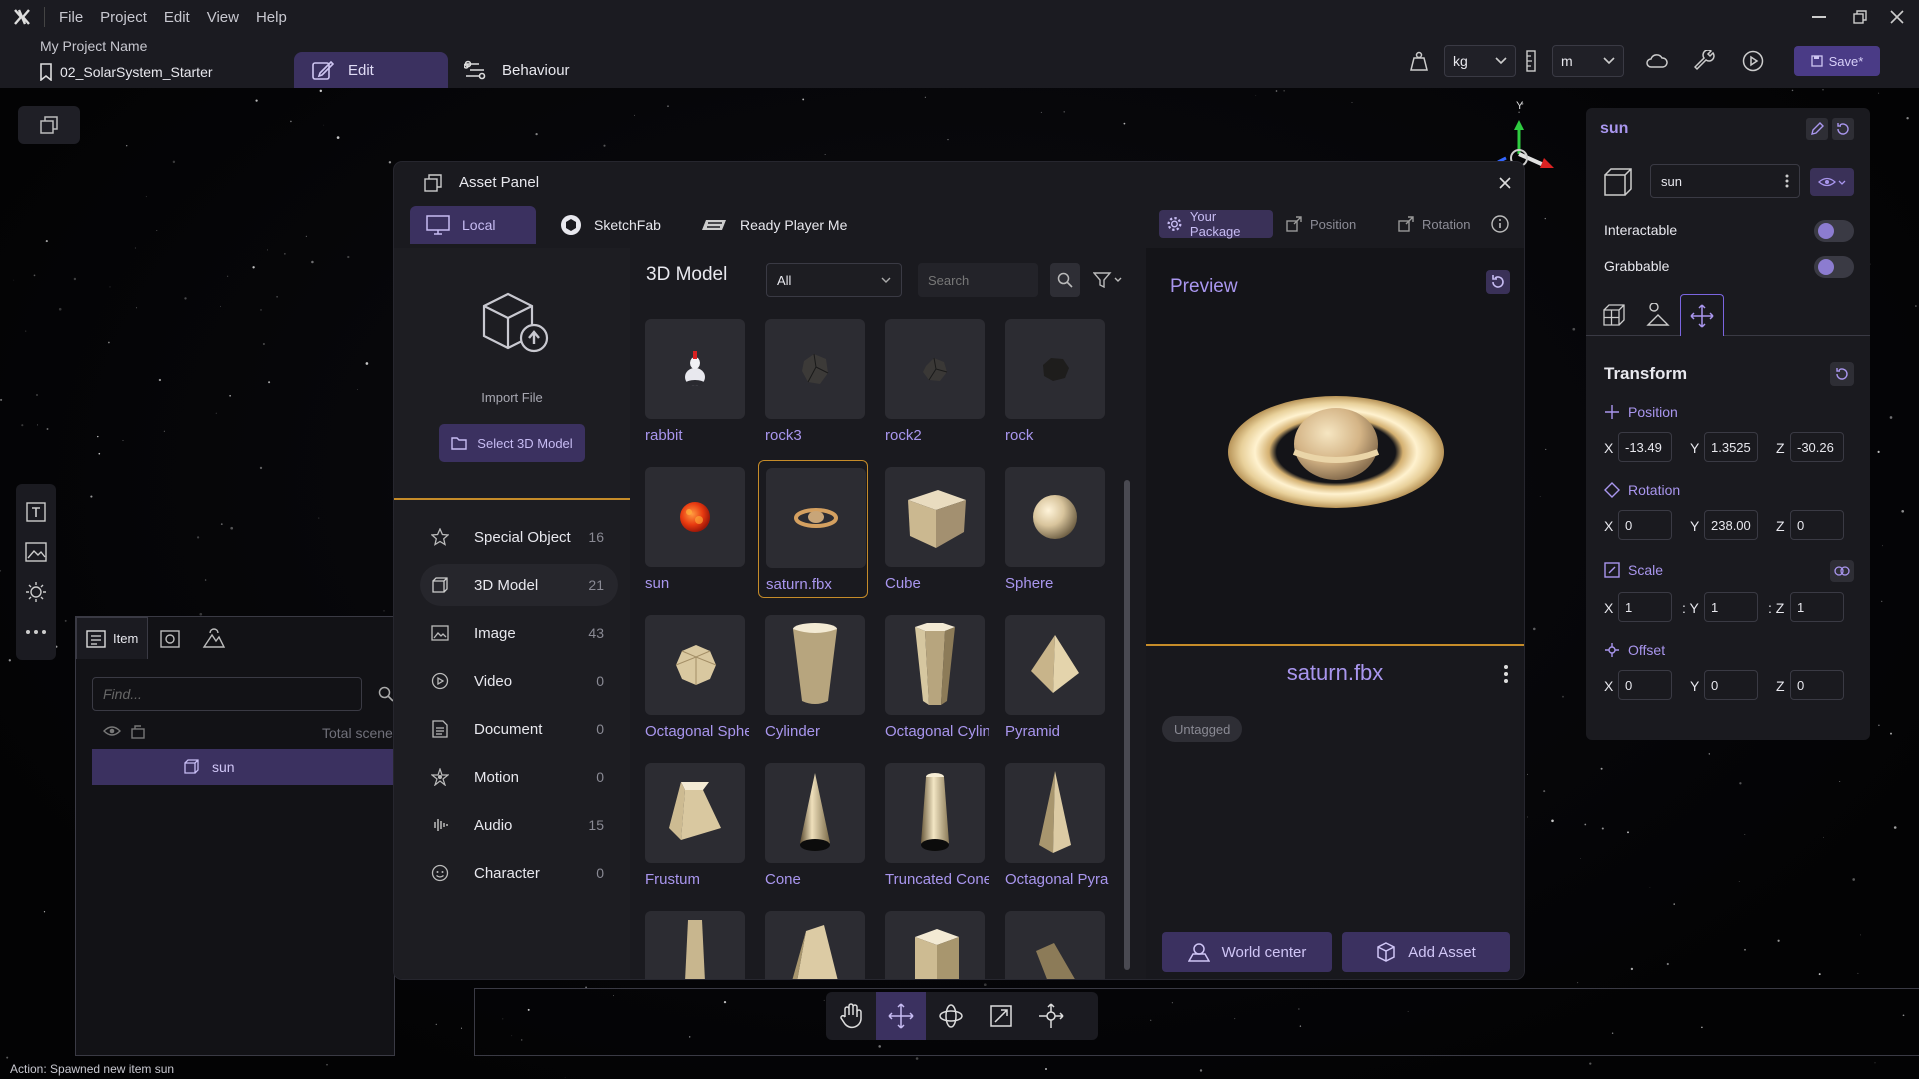  Describe the element at coordinates (1731, 447) in the screenshot. I see `position-y-input: 1.3525` at that location.